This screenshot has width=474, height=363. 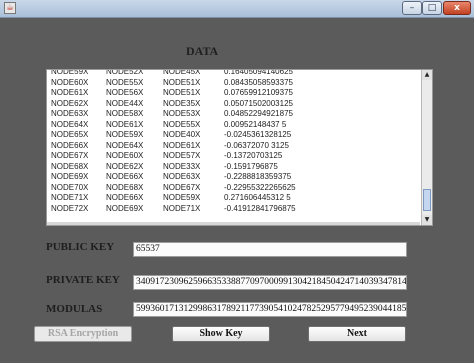 I want to click on list-cell: 0.07659912109375, so click(x=258, y=92).